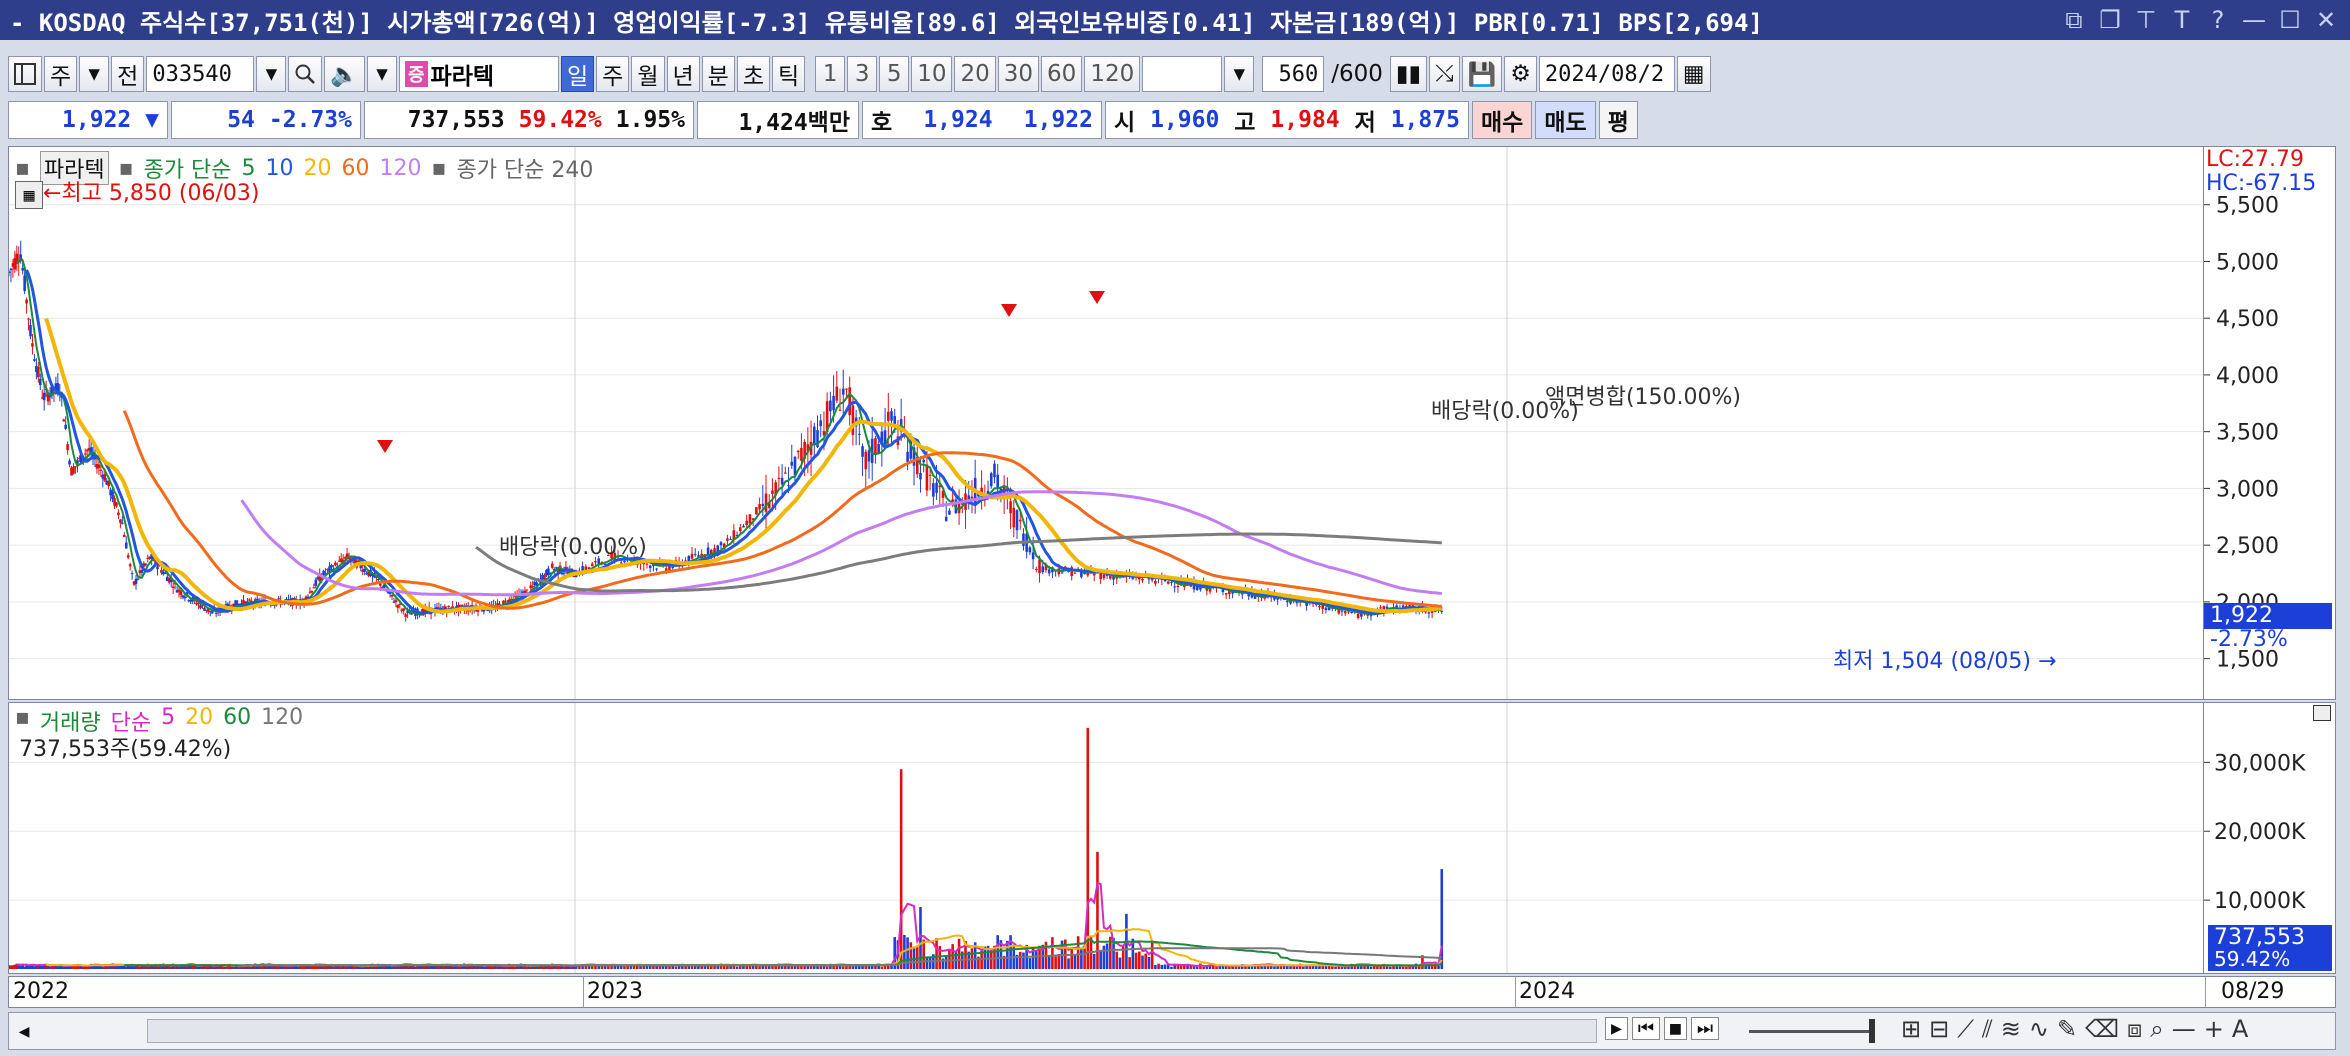 This screenshot has height=1056, width=2350. What do you see at coordinates (271, 74) in the screenshot?
I see `code-dropdown-icon: ▾` at bounding box center [271, 74].